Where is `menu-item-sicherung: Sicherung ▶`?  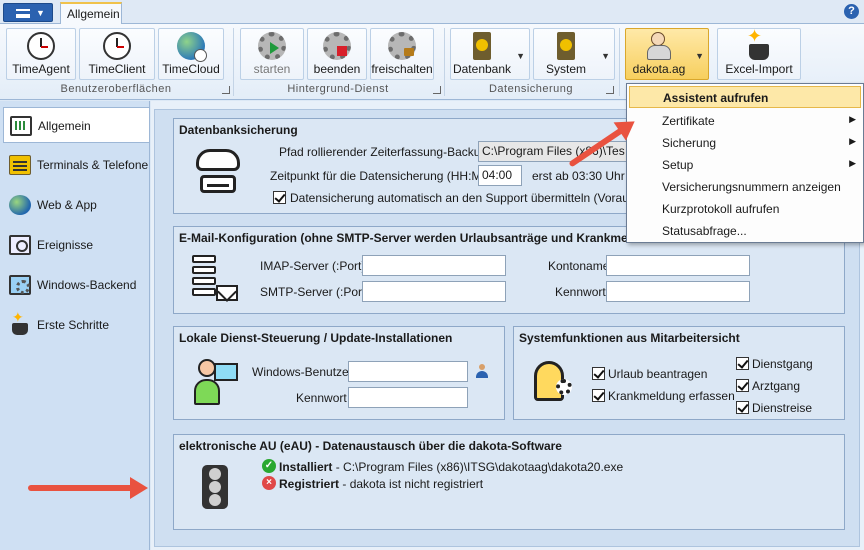
menu-item-sicherung: Sicherung ▶ is located at coordinates (745, 143).